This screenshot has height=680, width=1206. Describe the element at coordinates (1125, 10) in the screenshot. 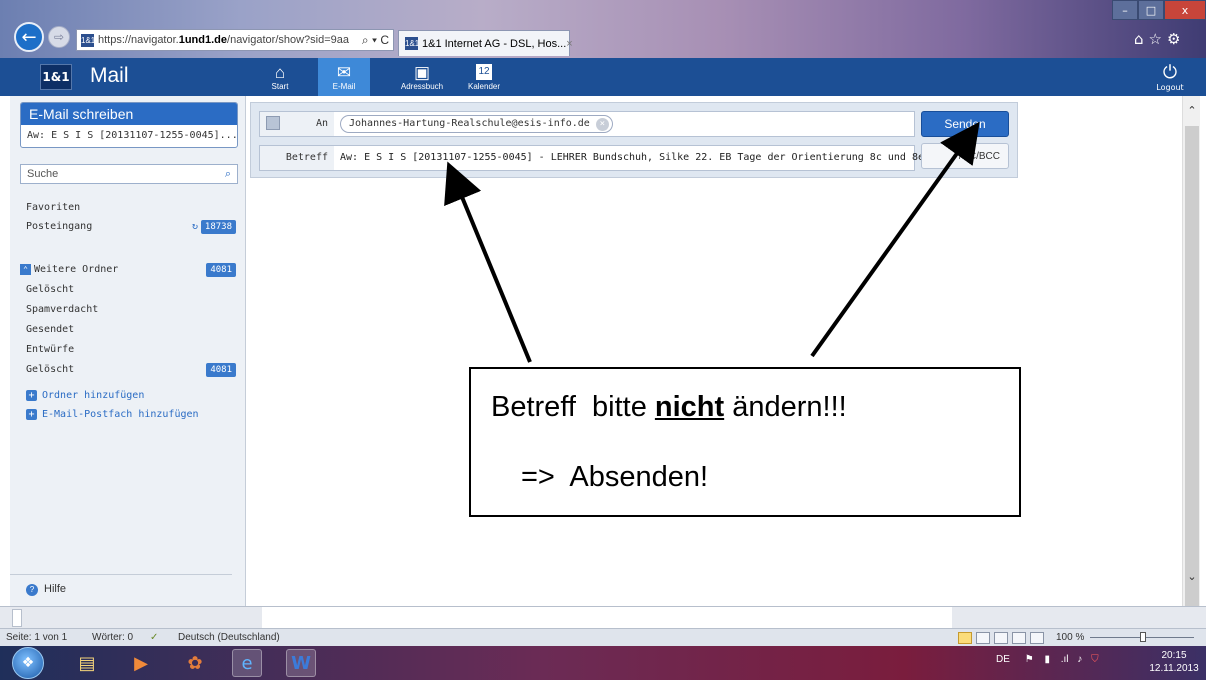

I see `minimize-button: –` at that location.